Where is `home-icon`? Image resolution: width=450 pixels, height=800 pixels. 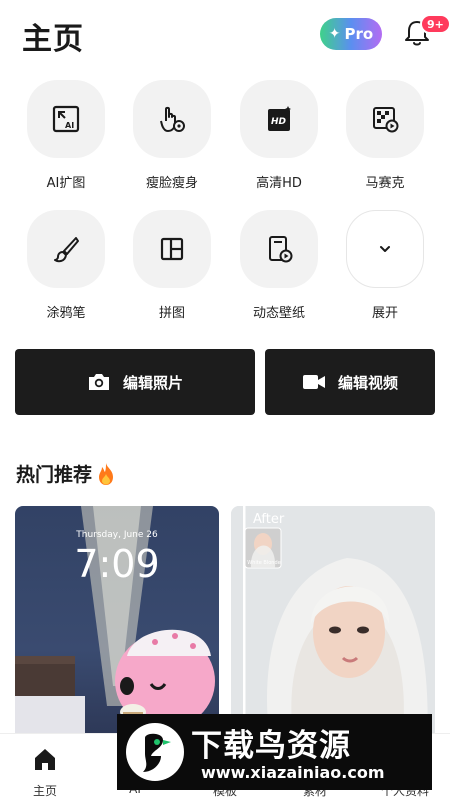
home-icon is located at coordinates (45, 759).